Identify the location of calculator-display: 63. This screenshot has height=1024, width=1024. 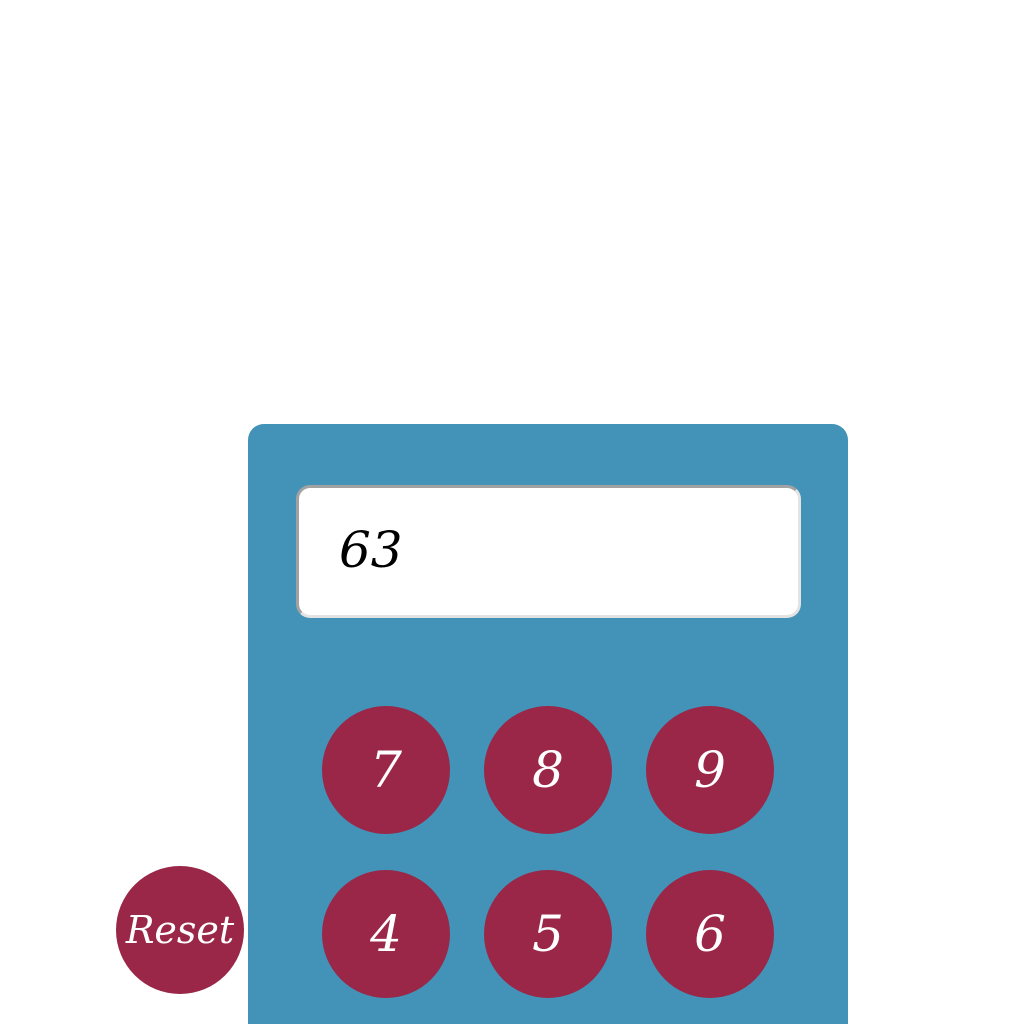
(548, 551).